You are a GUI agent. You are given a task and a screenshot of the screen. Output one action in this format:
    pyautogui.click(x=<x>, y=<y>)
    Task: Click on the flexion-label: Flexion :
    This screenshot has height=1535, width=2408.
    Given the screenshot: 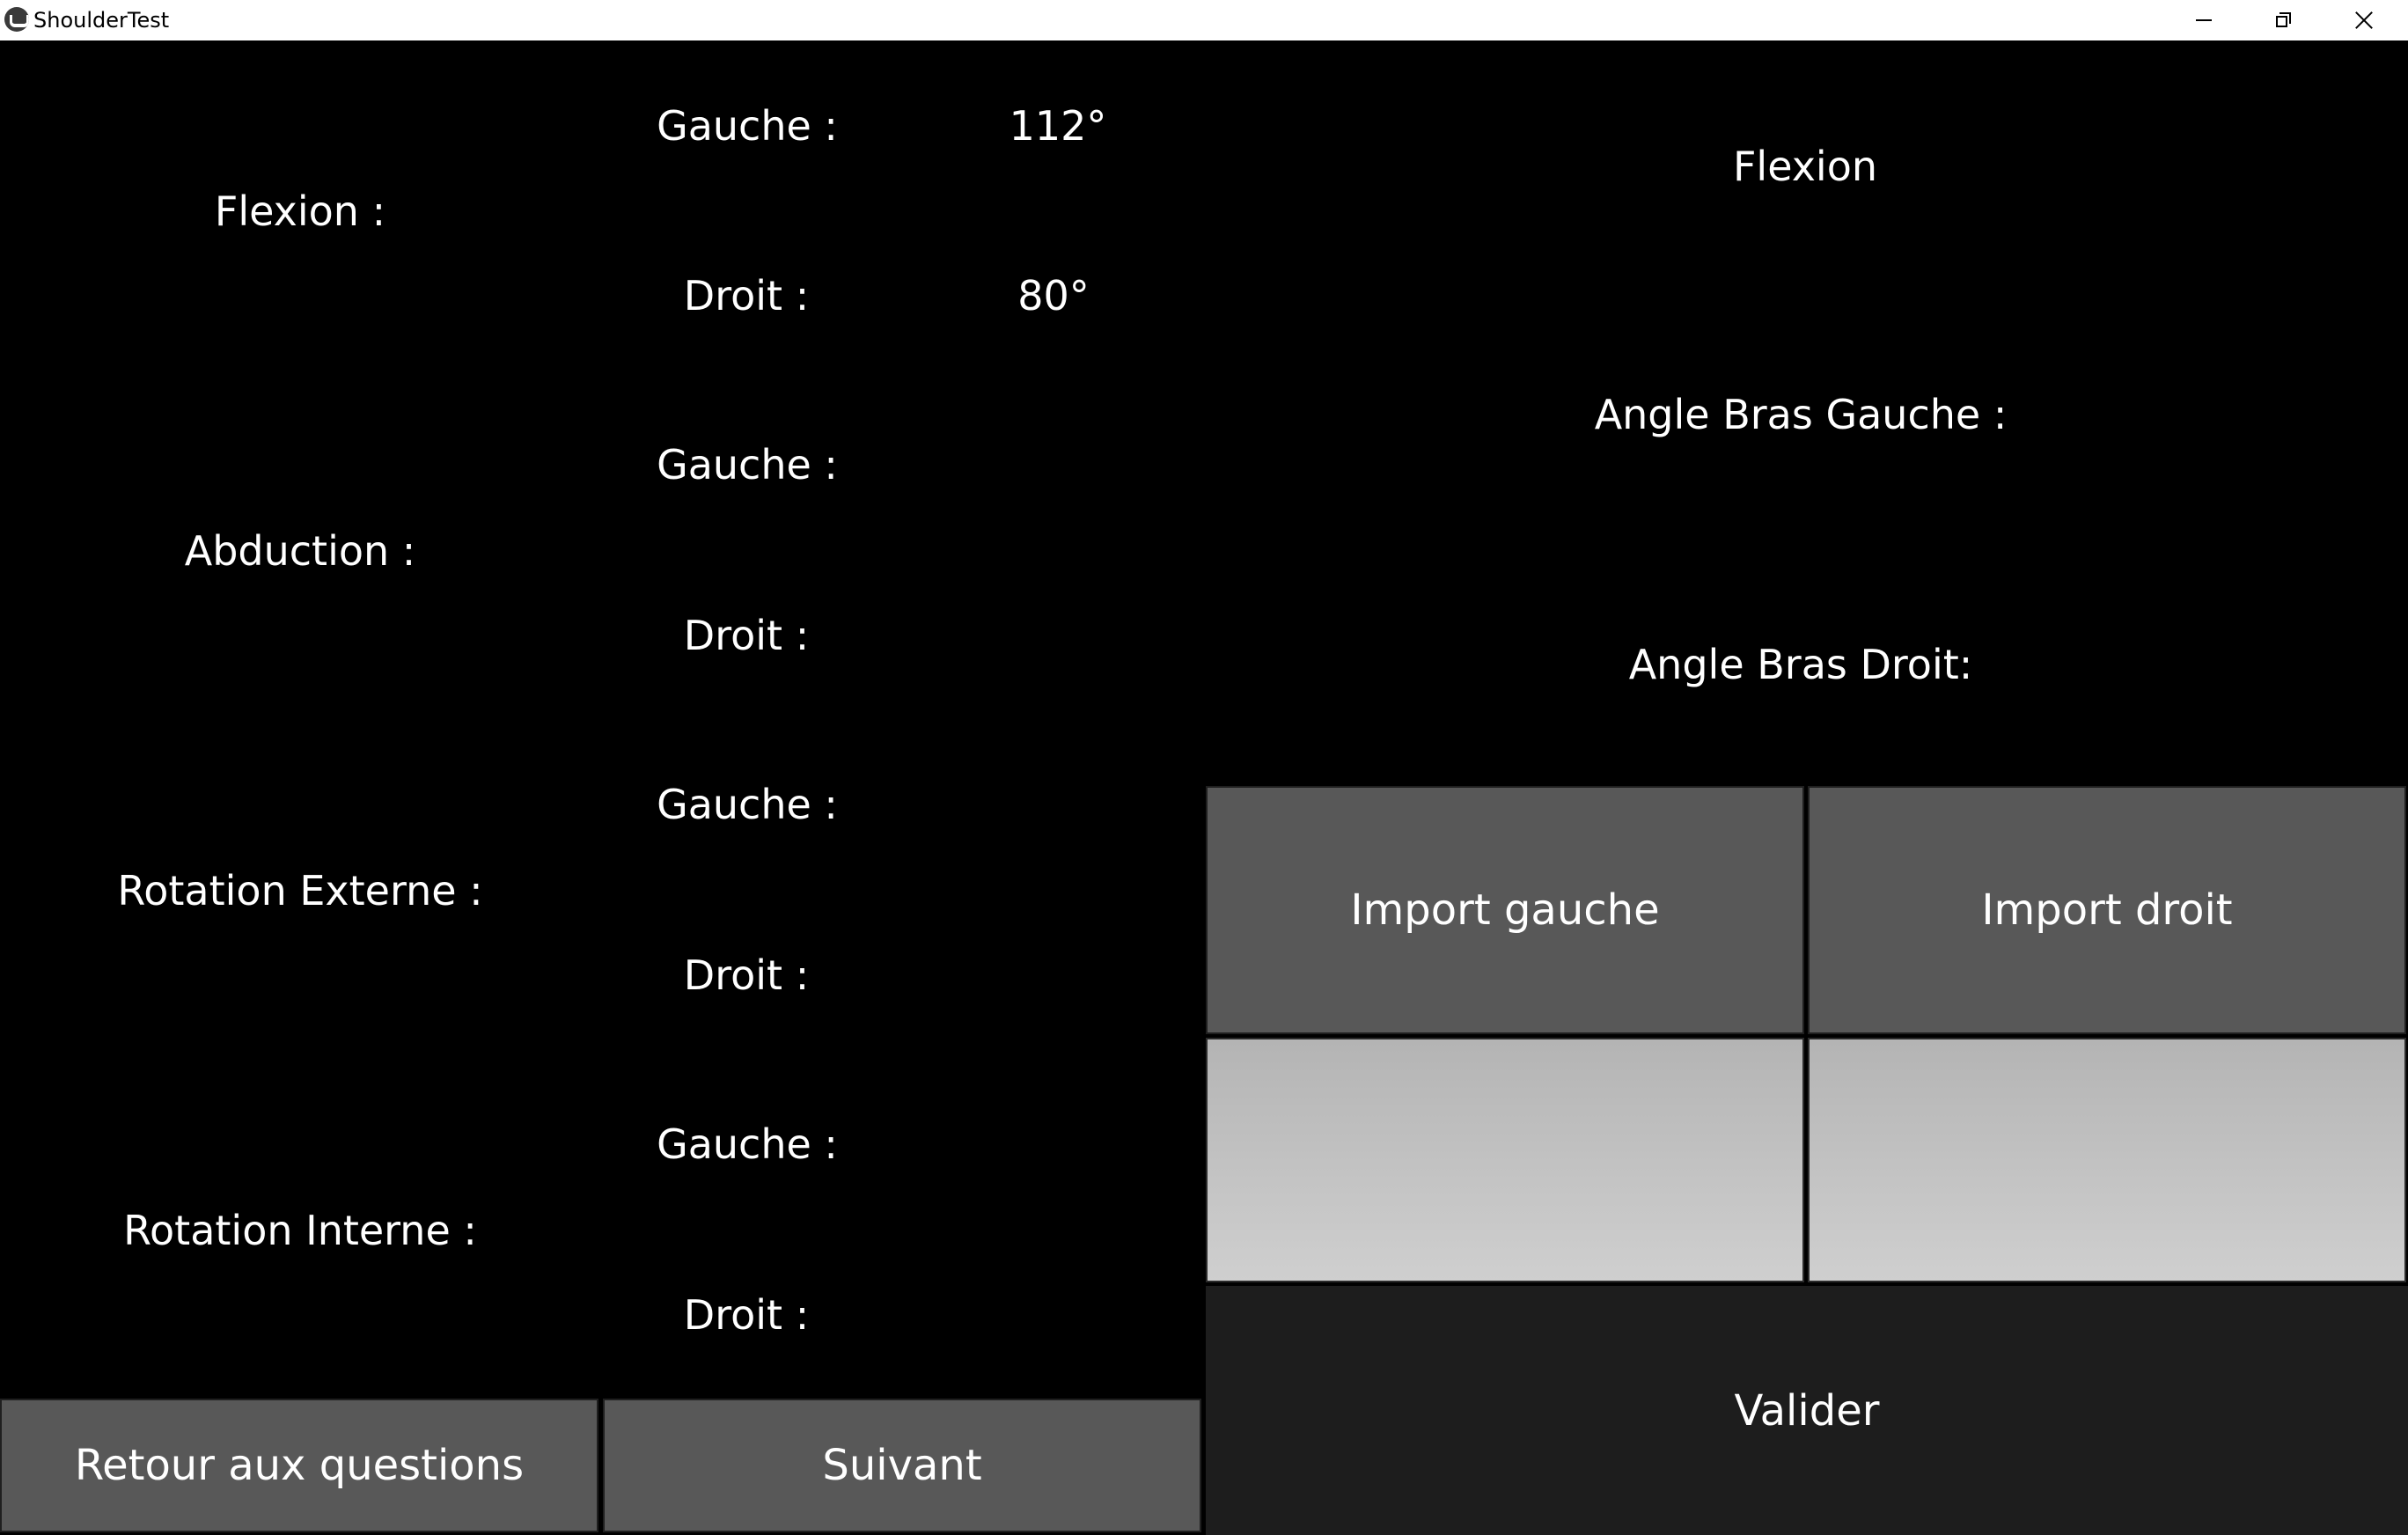 What is the action you would take?
    pyautogui.click(x=300, y=211)
    